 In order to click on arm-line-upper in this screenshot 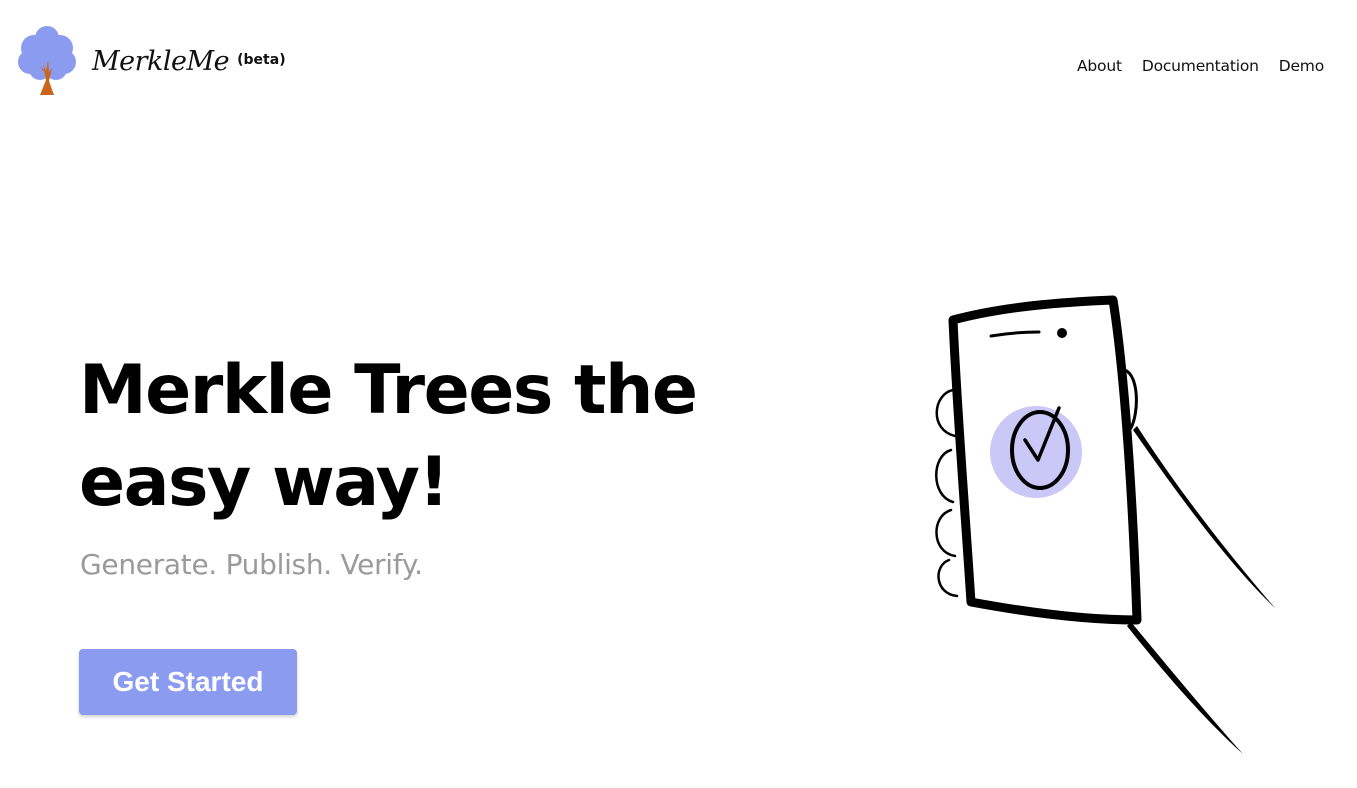, I will do `click(1204, 517)`.